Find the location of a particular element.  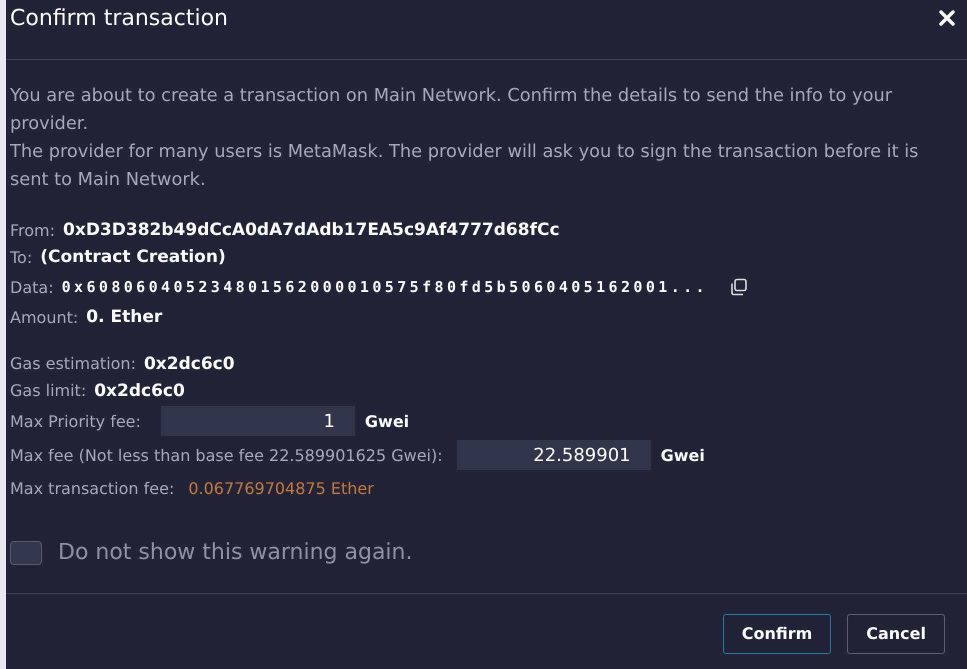

field-label: Max transaction fee: is located at coordinates (92, 488).